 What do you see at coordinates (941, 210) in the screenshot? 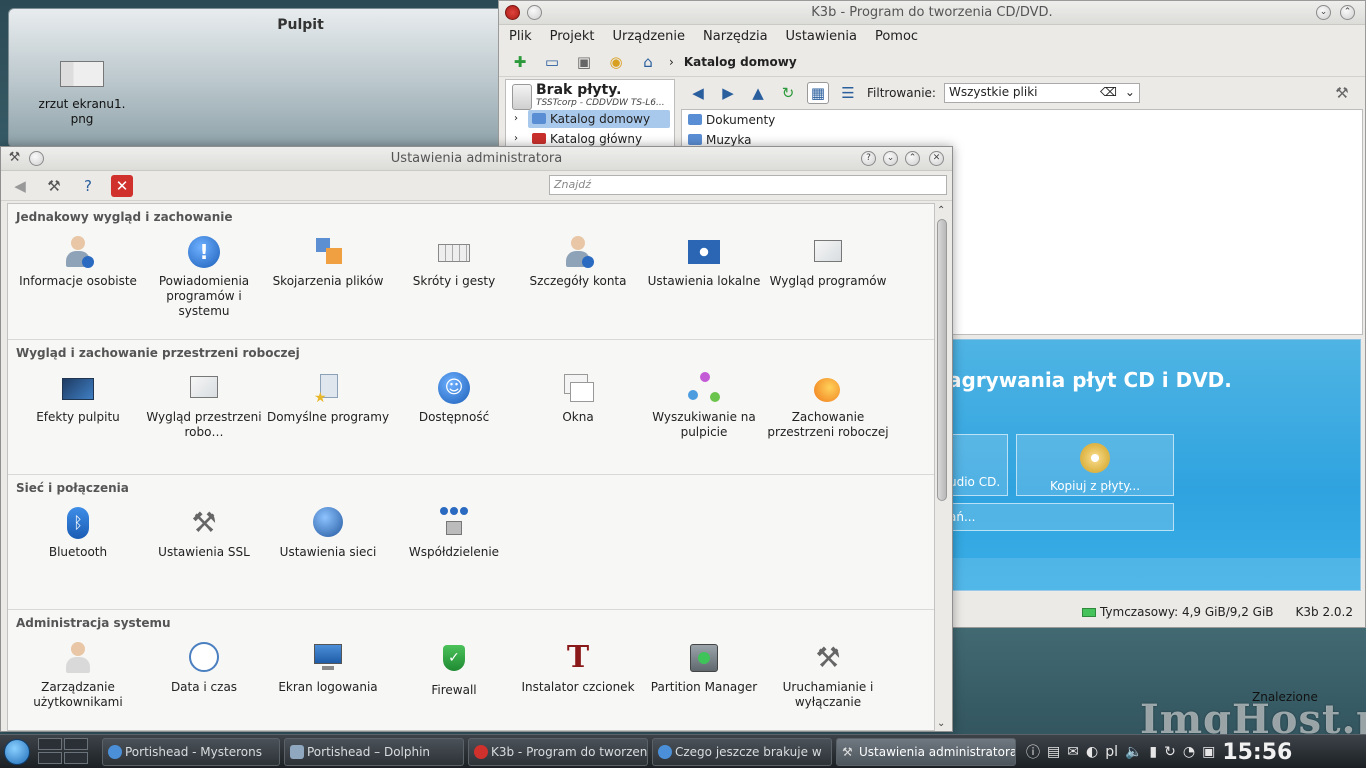
I see `scroll-up-icon: ⌃` at bounding box center [941, 210].